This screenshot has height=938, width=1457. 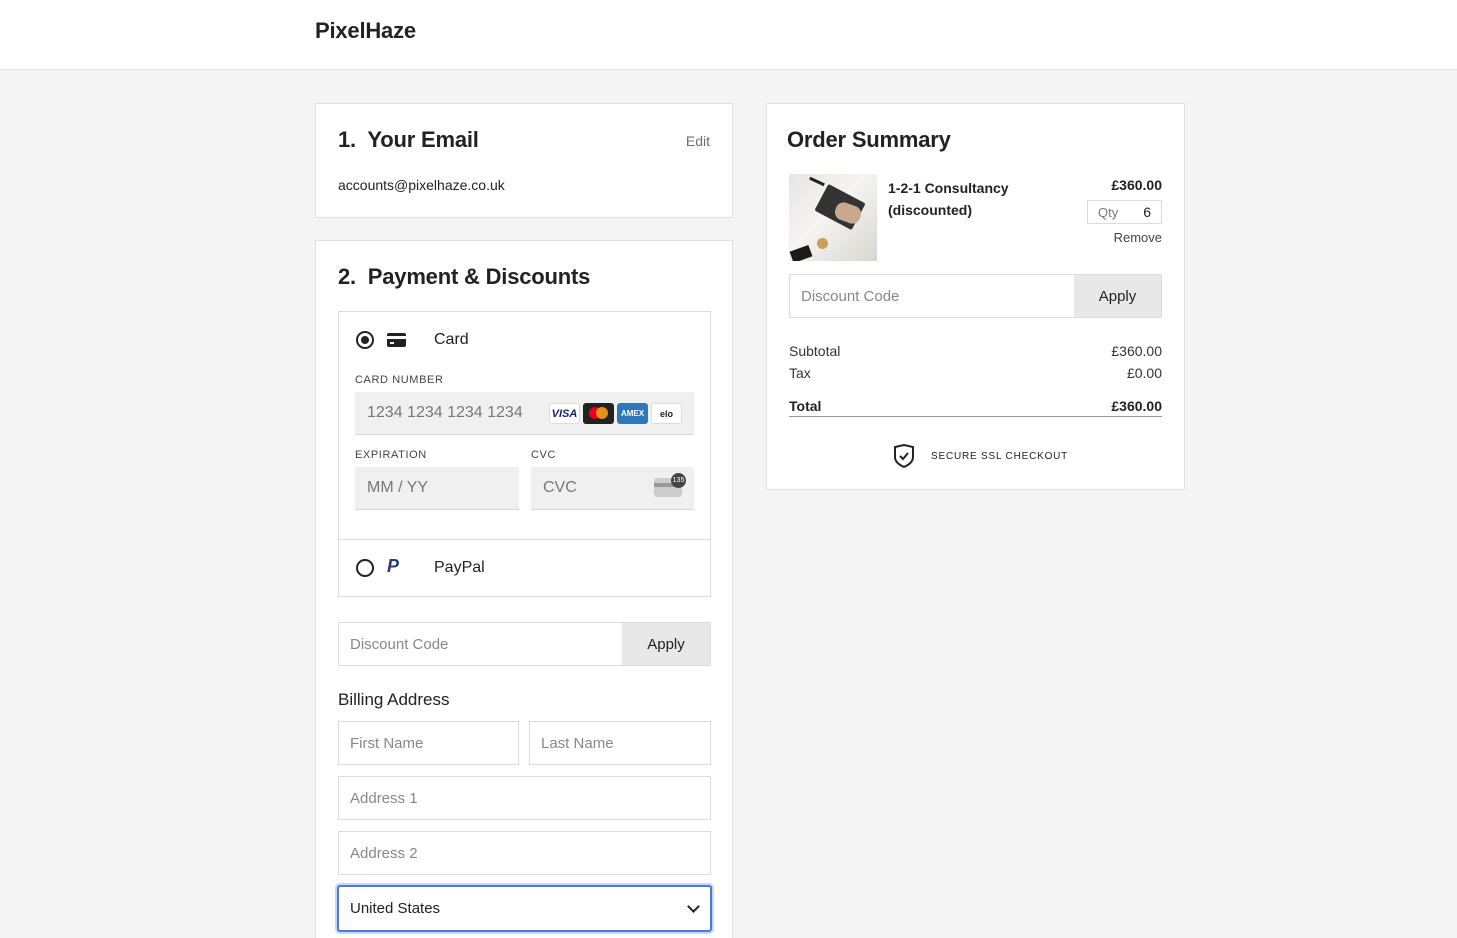 I want to click on card-method-label: Card, so click(x=451, y=340).